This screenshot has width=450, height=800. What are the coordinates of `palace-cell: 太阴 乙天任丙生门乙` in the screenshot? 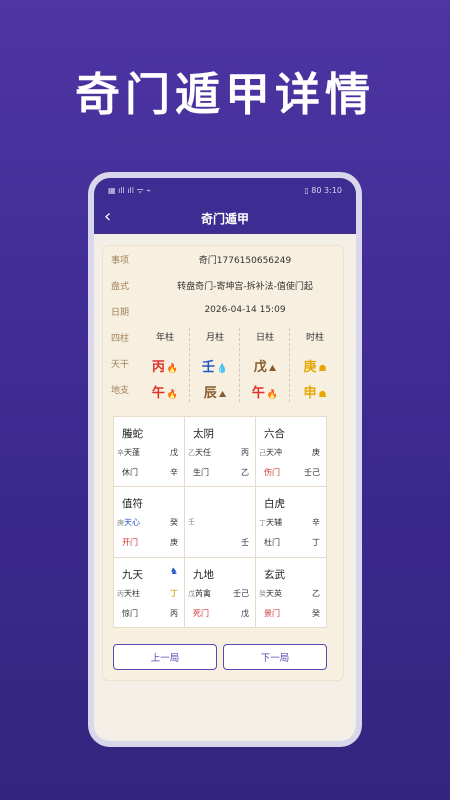 It's located at (220, 452).